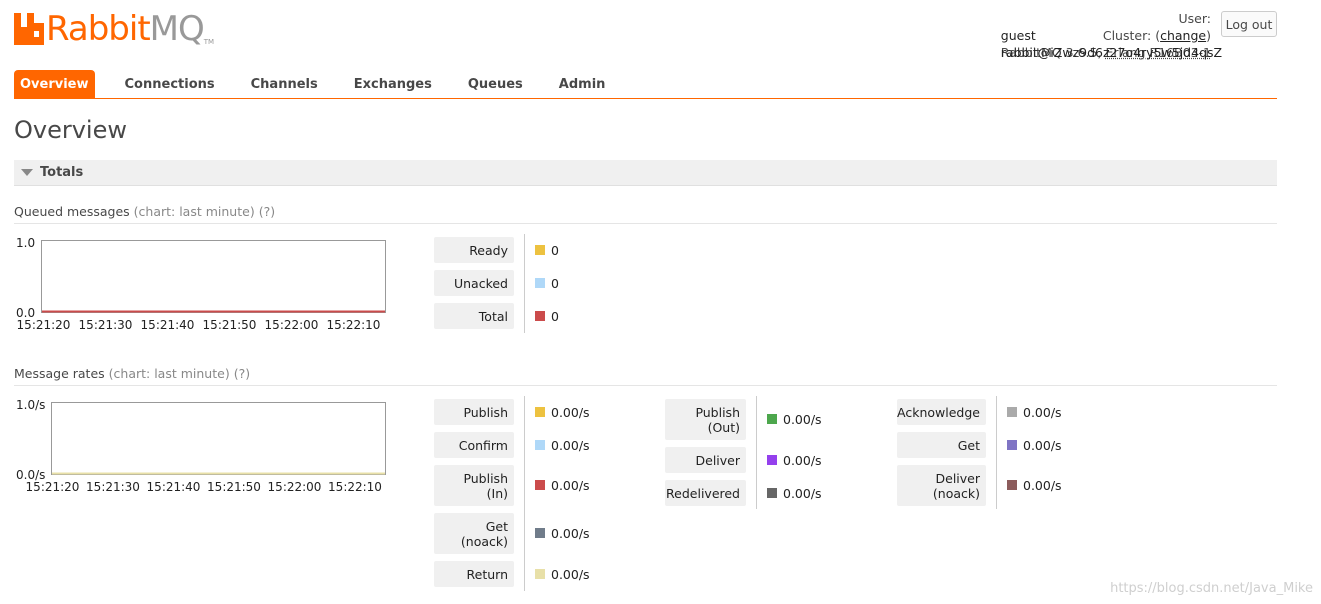 This screenshot has width=1321, height=604. Describe the element at coordinates (1106, 26) in the screenshot. I see `user-line: User: guest` at that location.